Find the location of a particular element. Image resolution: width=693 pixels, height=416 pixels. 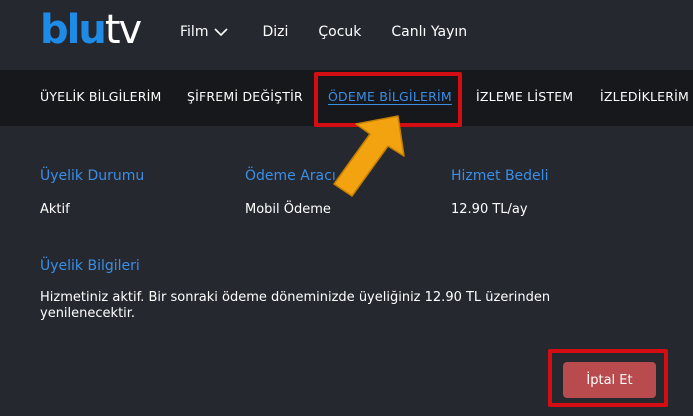

nav-cocuk: Çocuk is located at coordinates (339, 32).